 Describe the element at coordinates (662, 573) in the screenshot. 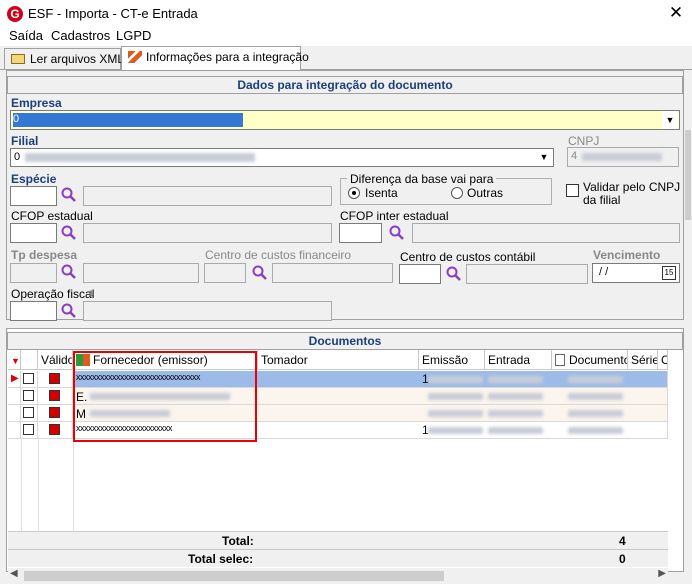

I see `scroll-right-icon: ▶` at that location.